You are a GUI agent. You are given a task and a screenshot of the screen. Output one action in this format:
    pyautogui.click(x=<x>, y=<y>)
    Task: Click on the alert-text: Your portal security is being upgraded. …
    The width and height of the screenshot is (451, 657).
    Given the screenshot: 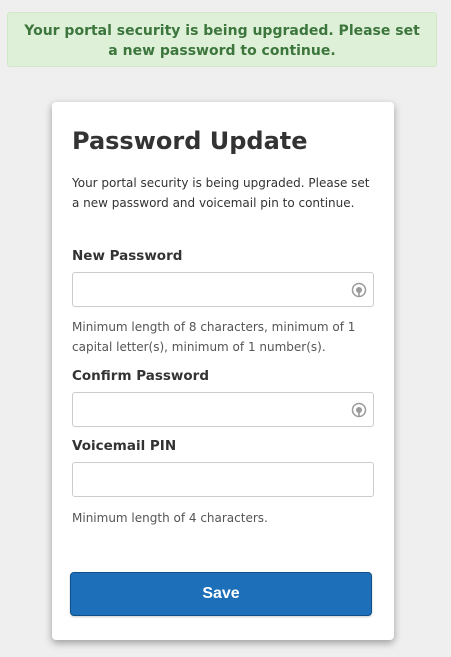 What is the action you would take?
    pyautogui.click(x=222, y=41)
    